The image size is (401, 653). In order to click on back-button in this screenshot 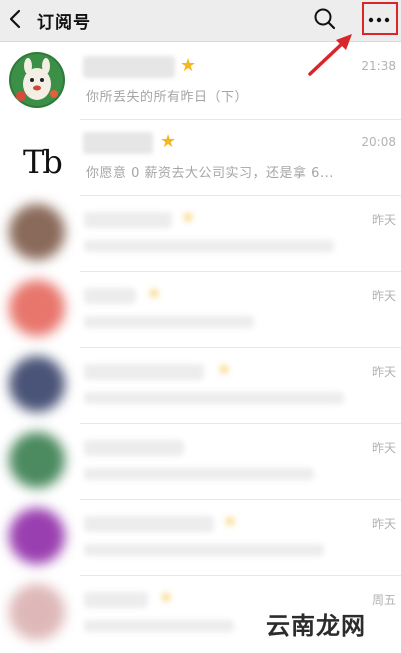, I will do `click(16, 19)`.